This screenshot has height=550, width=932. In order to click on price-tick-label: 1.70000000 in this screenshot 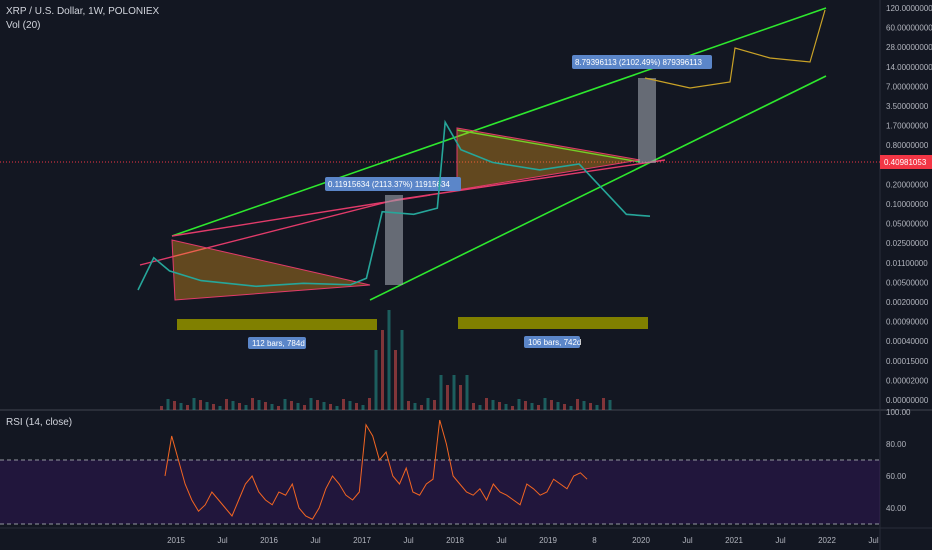, I will do `click(907, 126)`.